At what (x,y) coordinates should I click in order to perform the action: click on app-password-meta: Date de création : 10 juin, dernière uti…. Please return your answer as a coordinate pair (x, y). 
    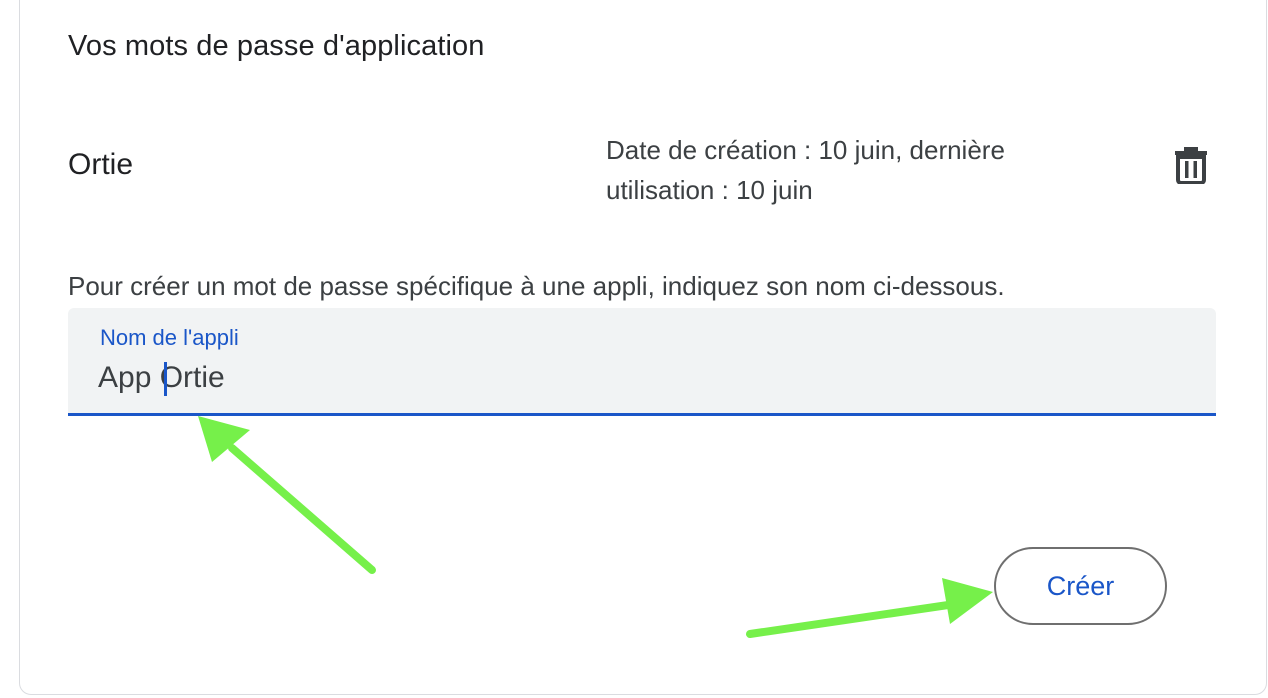
    Looking at the image, I should click on (846, 170).